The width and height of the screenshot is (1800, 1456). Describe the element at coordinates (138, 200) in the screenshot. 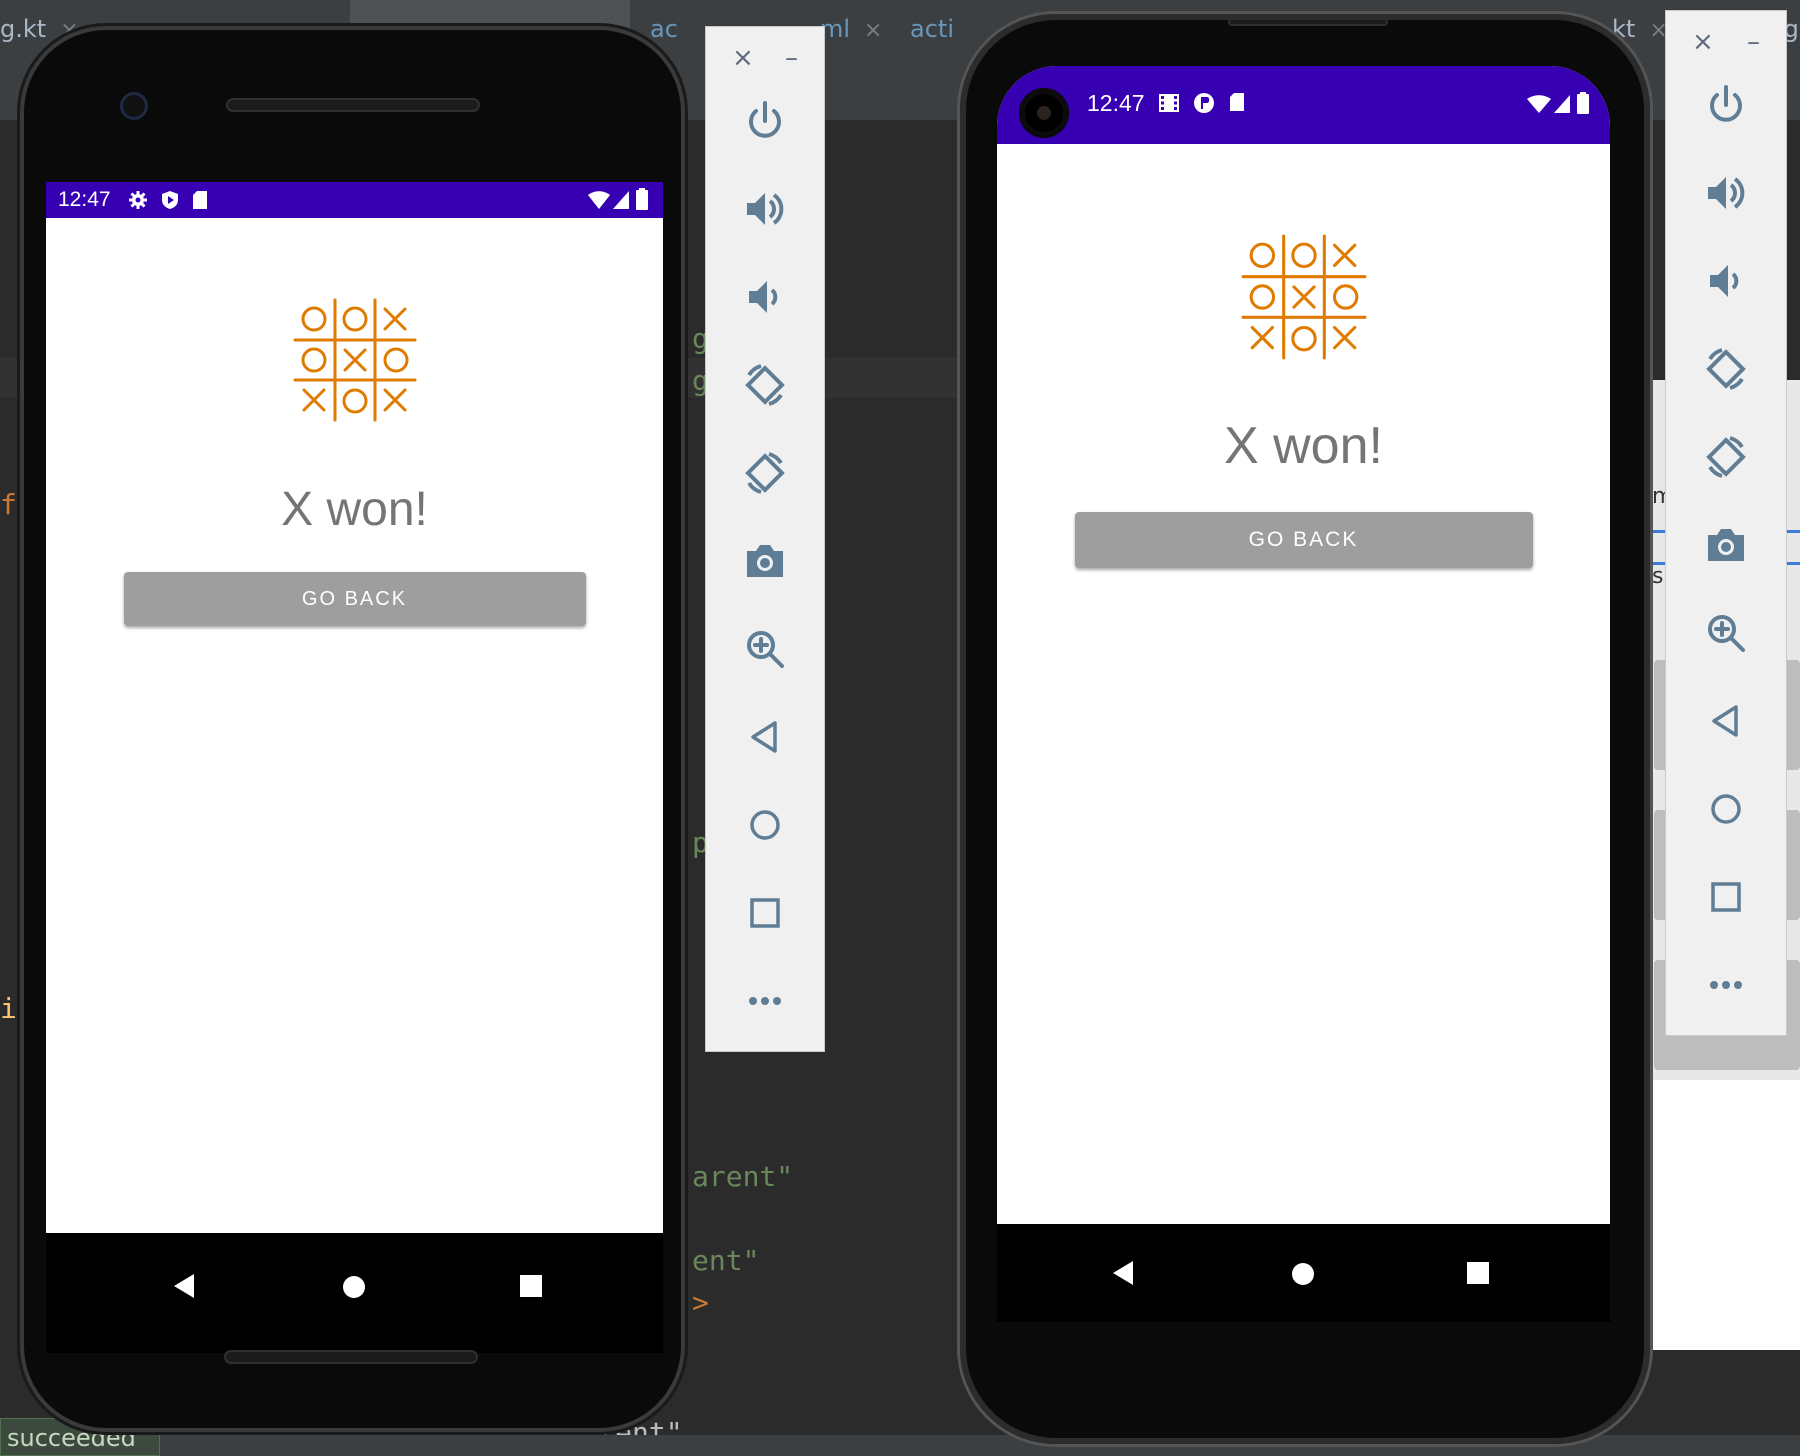

I see `settings-icon` at that location.